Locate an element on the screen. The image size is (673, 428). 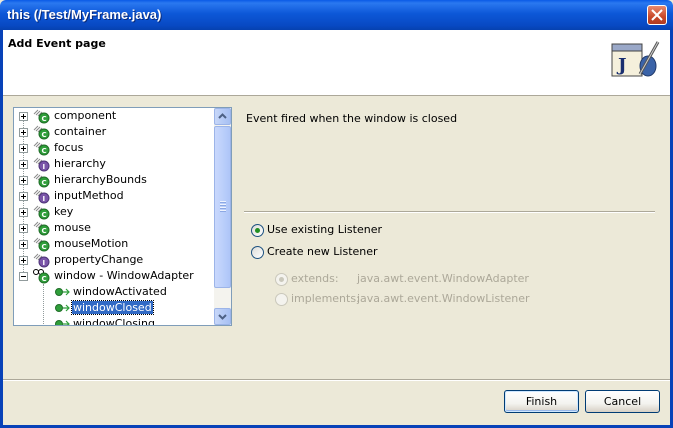
radio-label: Use existing Listener is located at coordinates (324, 229).